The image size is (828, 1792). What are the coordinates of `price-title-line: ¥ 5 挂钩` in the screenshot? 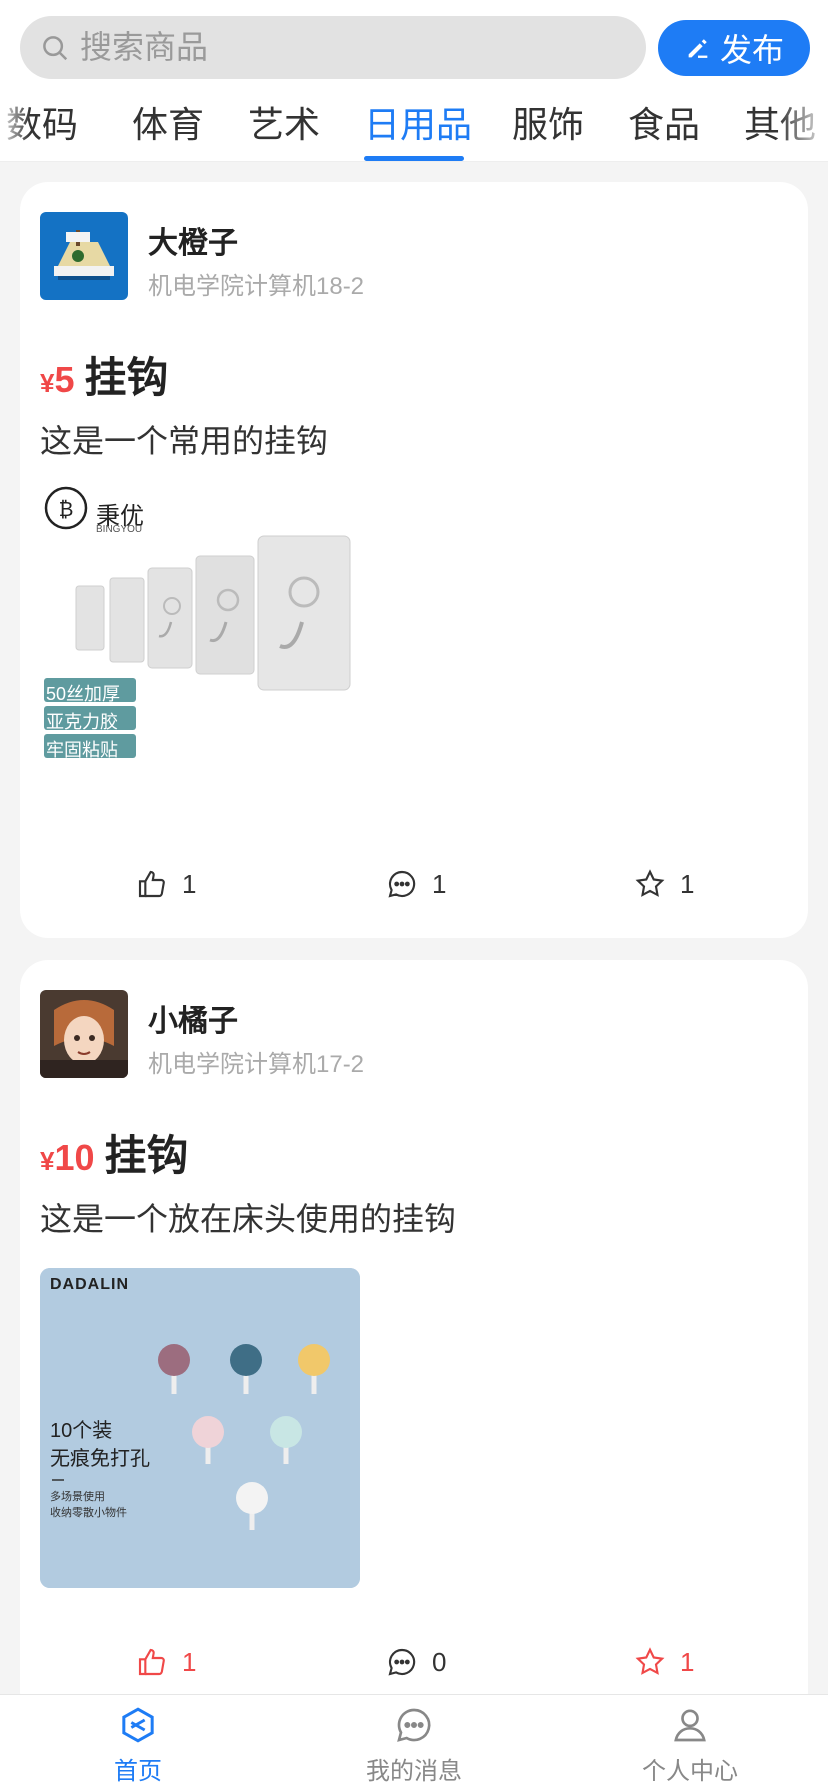 It's located at (104, 374).